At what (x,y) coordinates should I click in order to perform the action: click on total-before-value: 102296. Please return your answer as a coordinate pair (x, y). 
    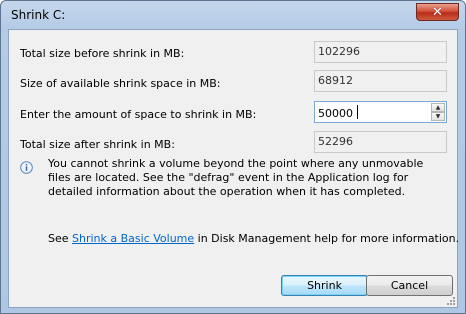
    Looking at the image, I should click on (380, 52).